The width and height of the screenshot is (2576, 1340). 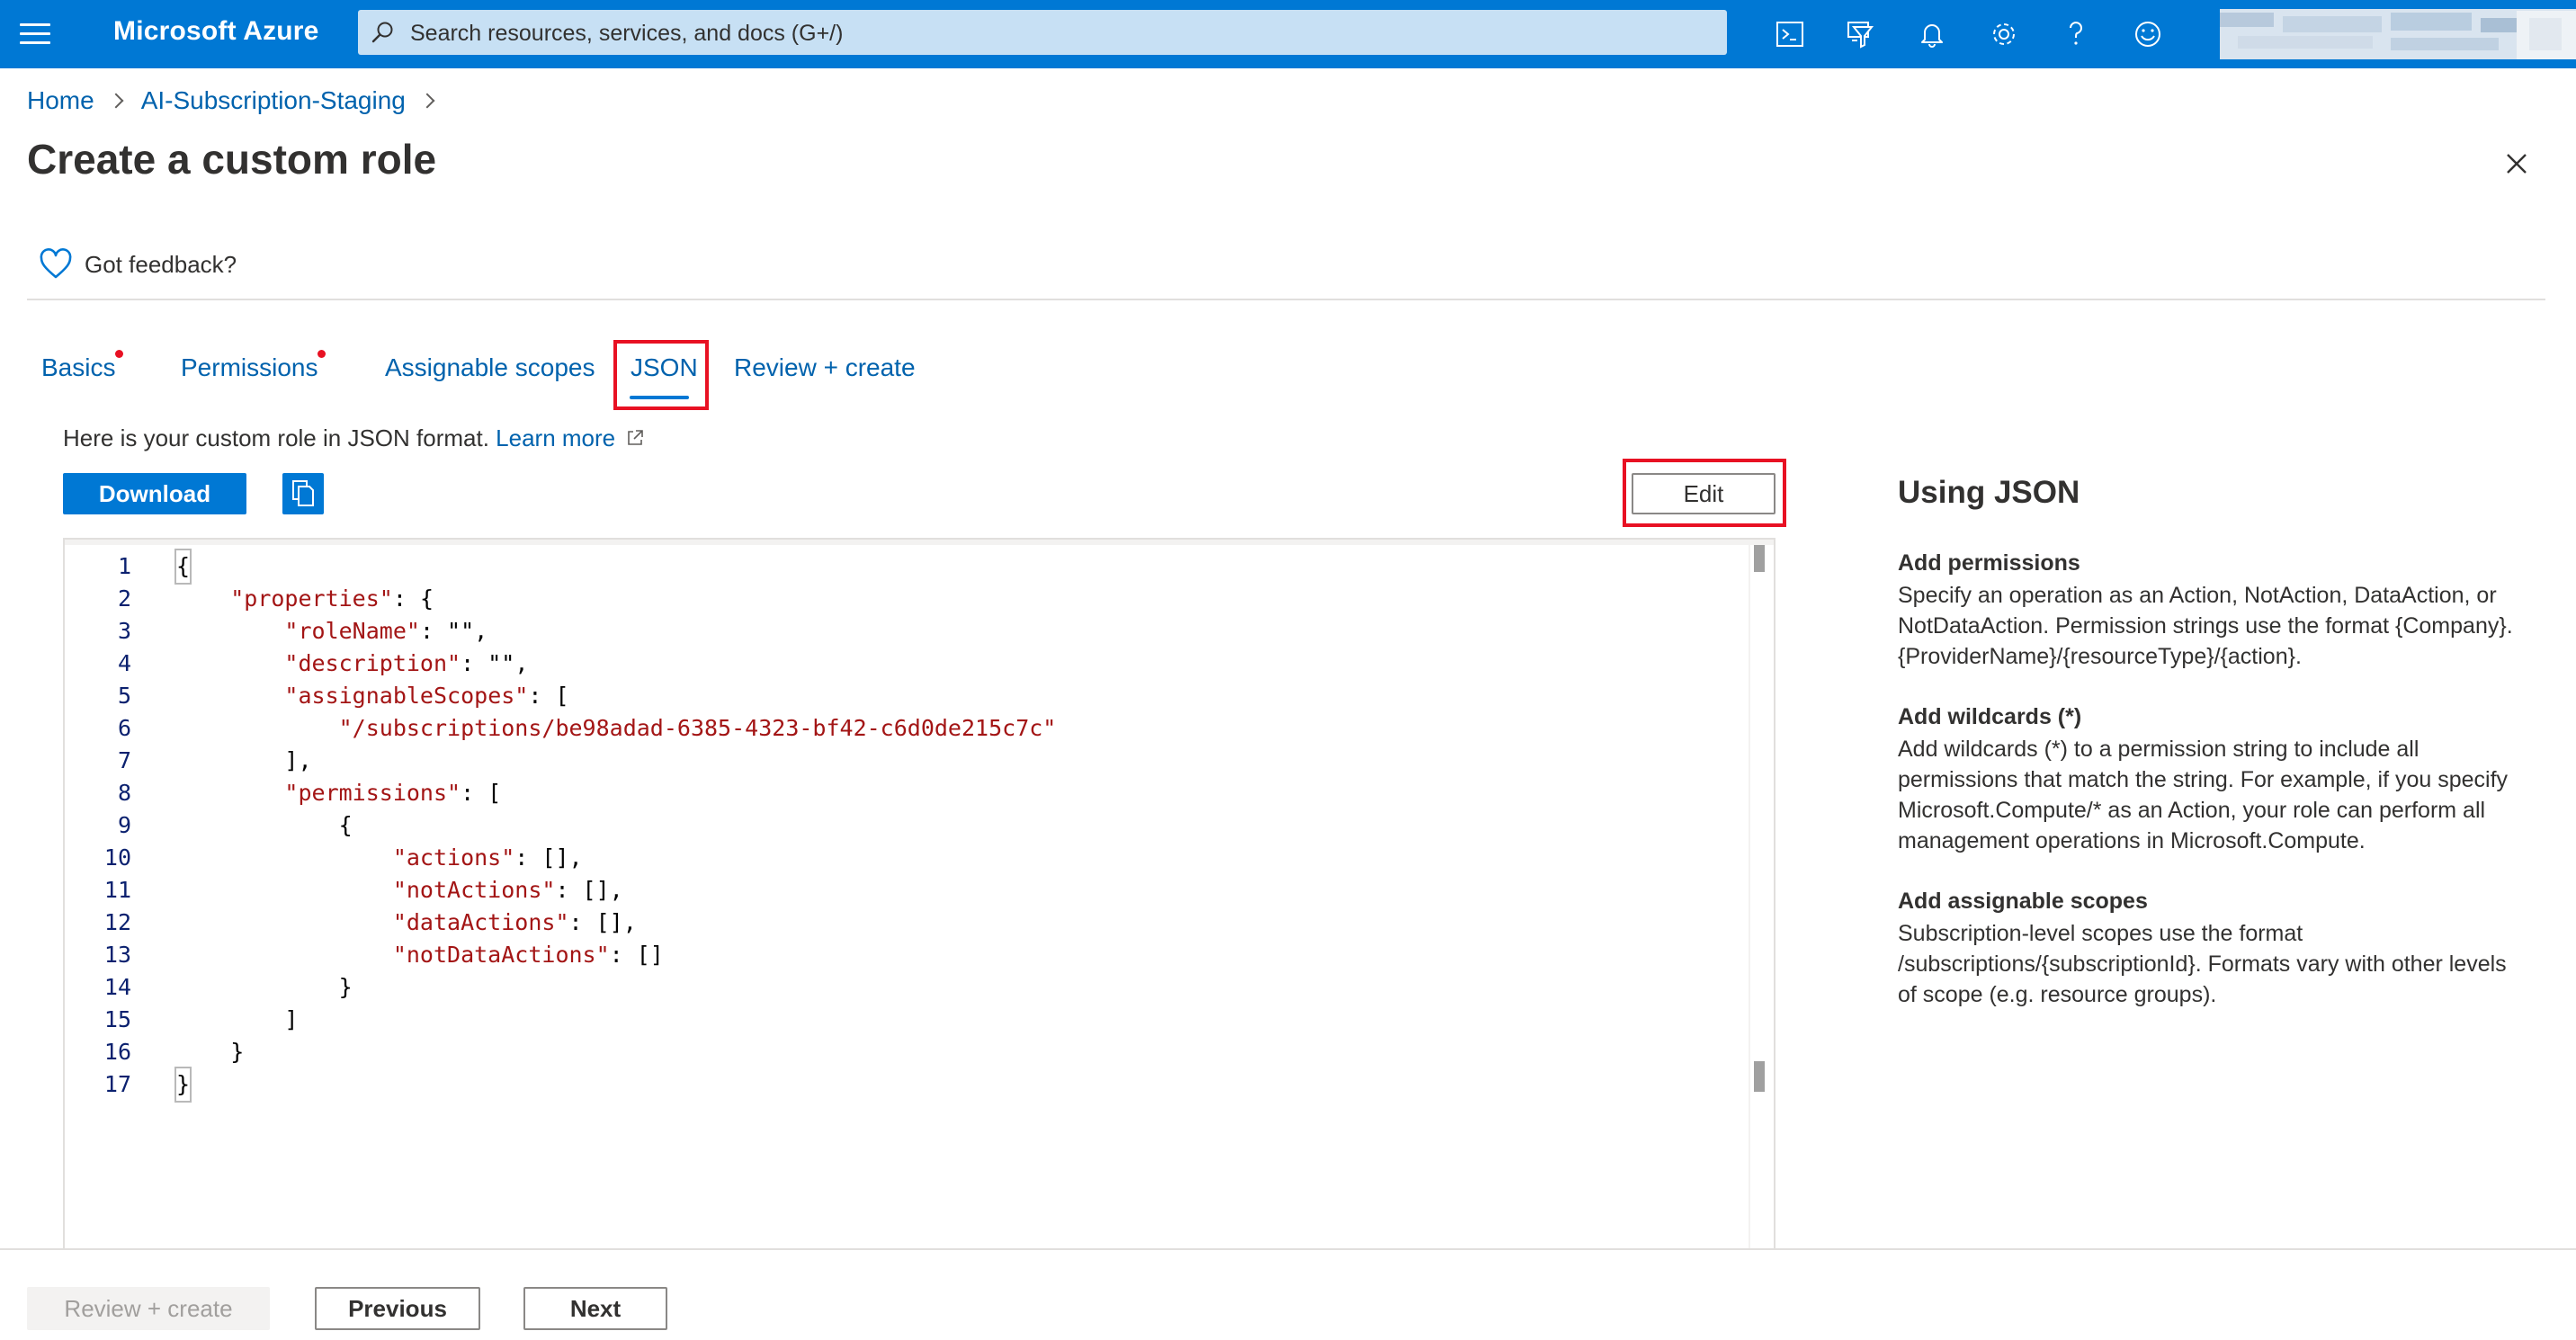 What do you see at coordinates (273, 100) in the screenshot?
I see `breadcrumb-subscription: AI-Subscription-Staging` at bounding box center [273, 100].